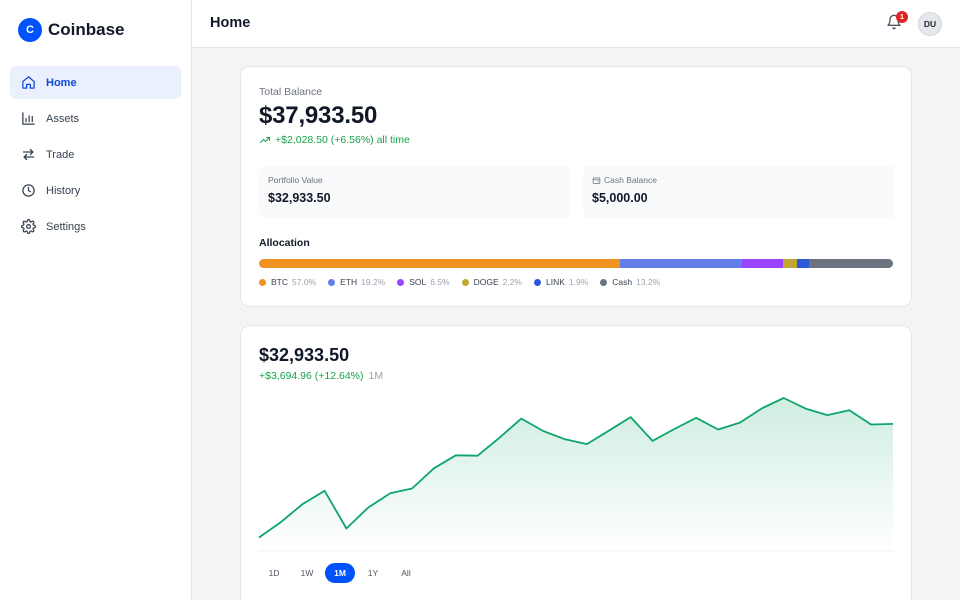  What do you see at coordinates (406, 573) in the screenshot?
I see `range-button-all: All` at bounding box center [406, 573].